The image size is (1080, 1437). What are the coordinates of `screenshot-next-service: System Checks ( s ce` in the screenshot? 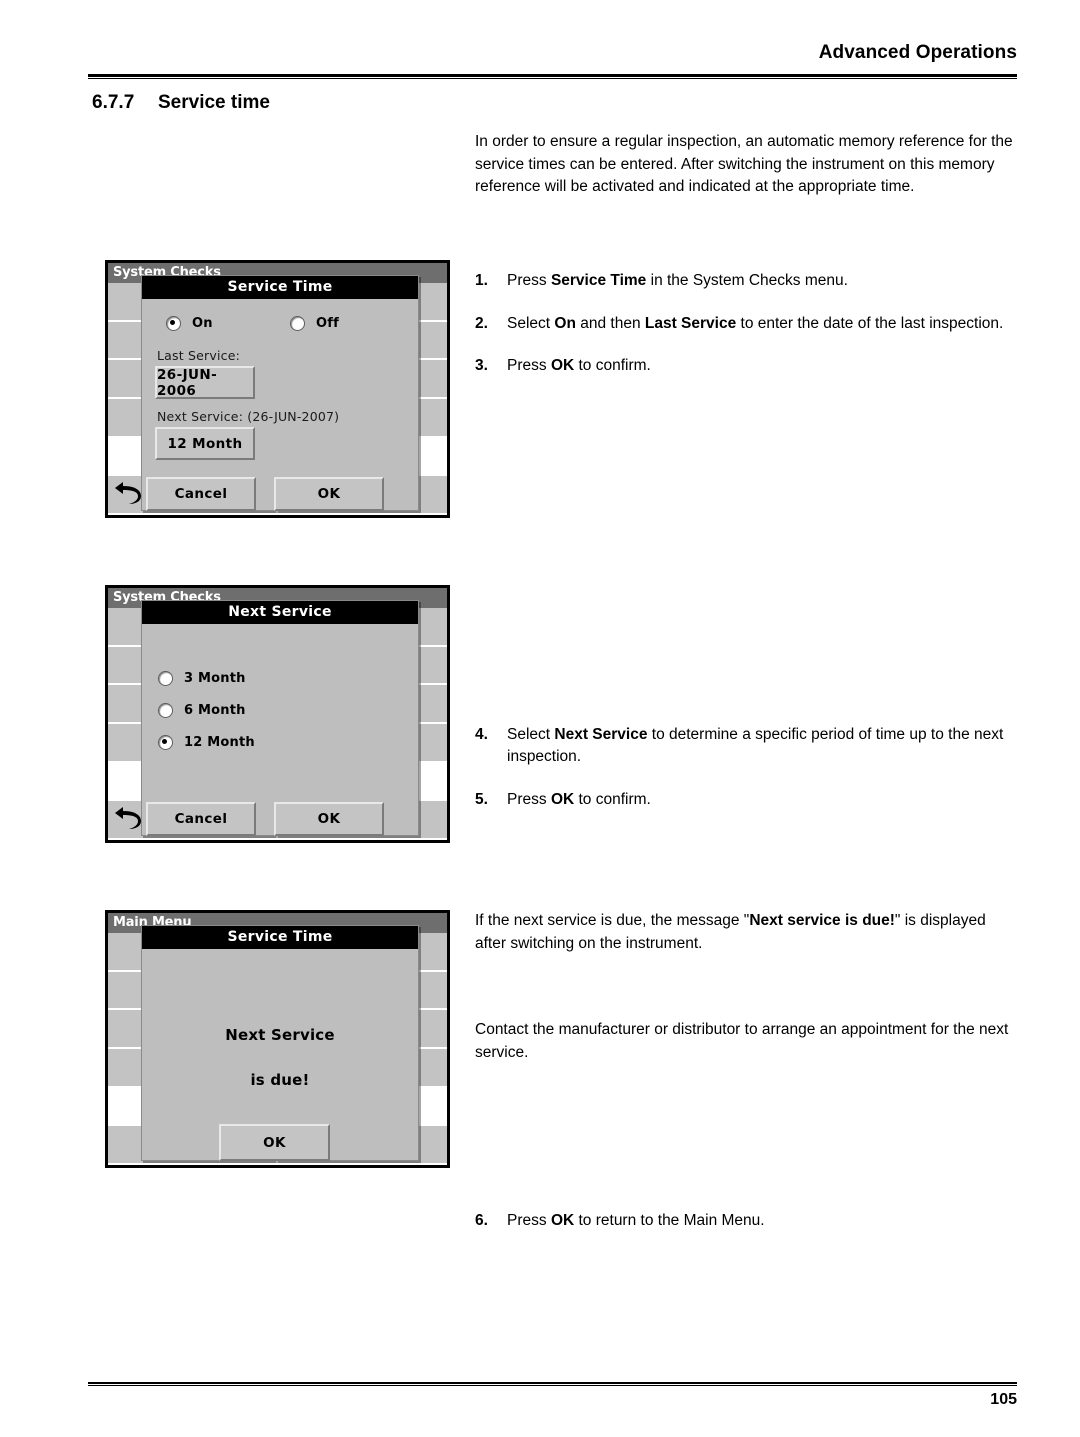 It's located at (277, 714).